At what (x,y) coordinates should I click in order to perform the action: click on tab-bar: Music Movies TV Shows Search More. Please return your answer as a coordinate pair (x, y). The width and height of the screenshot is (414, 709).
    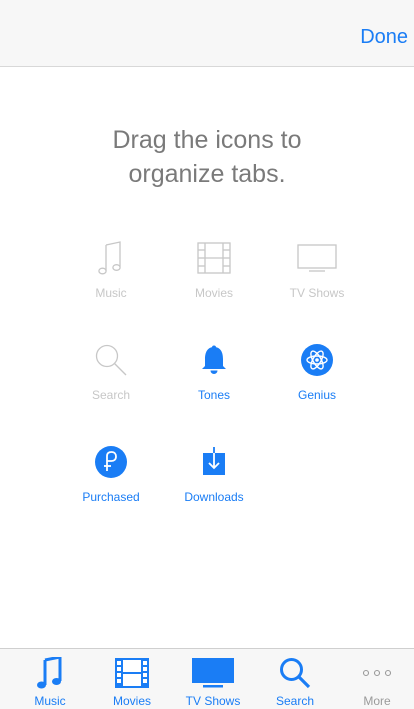
    Looking at the image, I should click on (207, 678).